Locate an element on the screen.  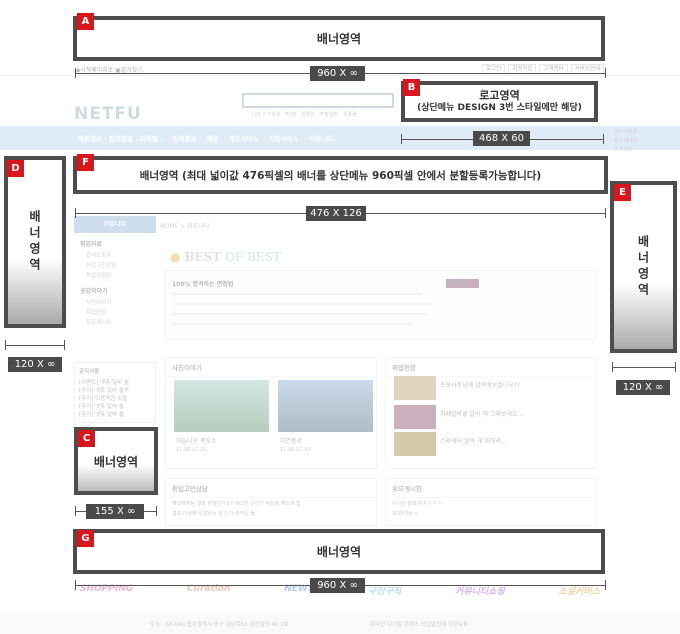
marker-a: A is located at coordinates (85, 21).